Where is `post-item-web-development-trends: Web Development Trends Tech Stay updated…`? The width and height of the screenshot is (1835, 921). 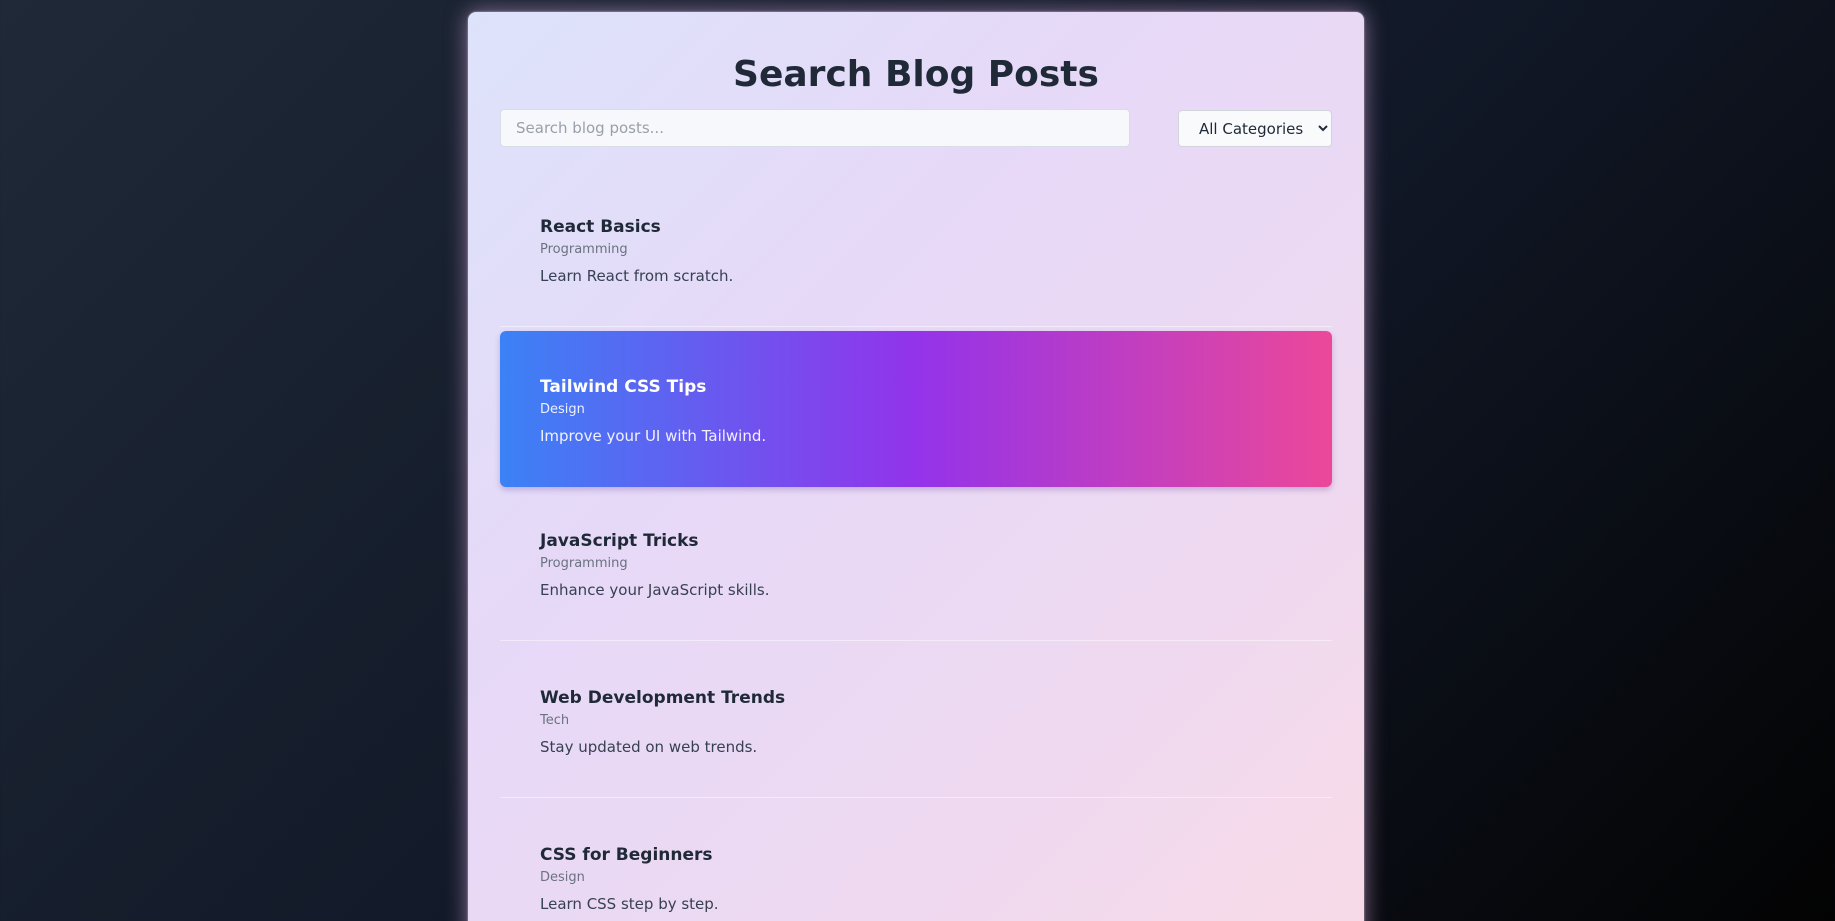 post-item-web-development-trends: Web Development Trends Tech Stay updated… is located at coordinates (916, 720).